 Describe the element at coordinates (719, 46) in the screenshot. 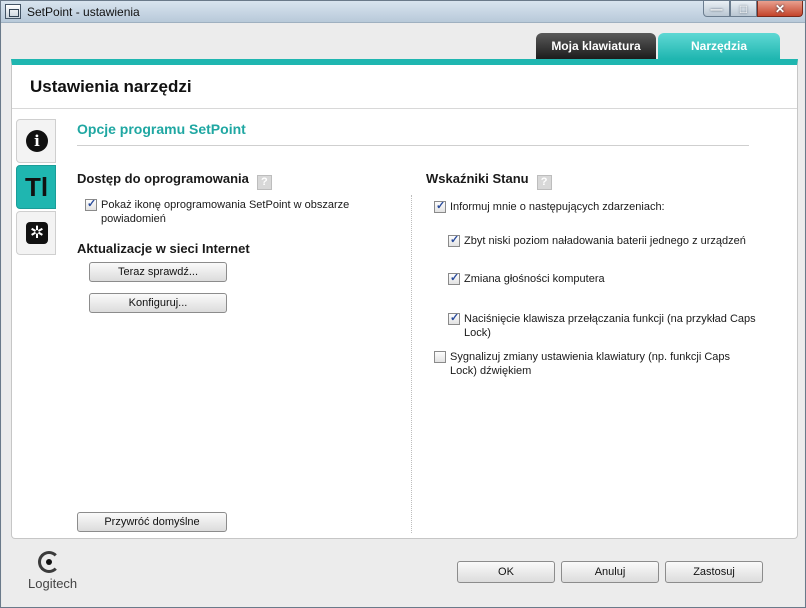

I see `tab-narzedzia: Narzędzia` at that location.